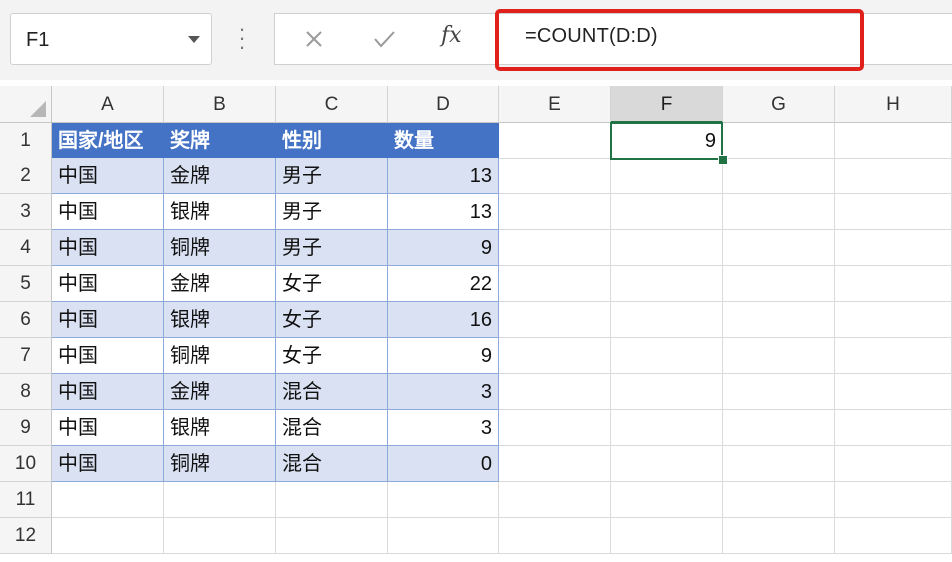 This screenshot has height=562, width=952. I want to click on cell-f3, so click(667, 212).